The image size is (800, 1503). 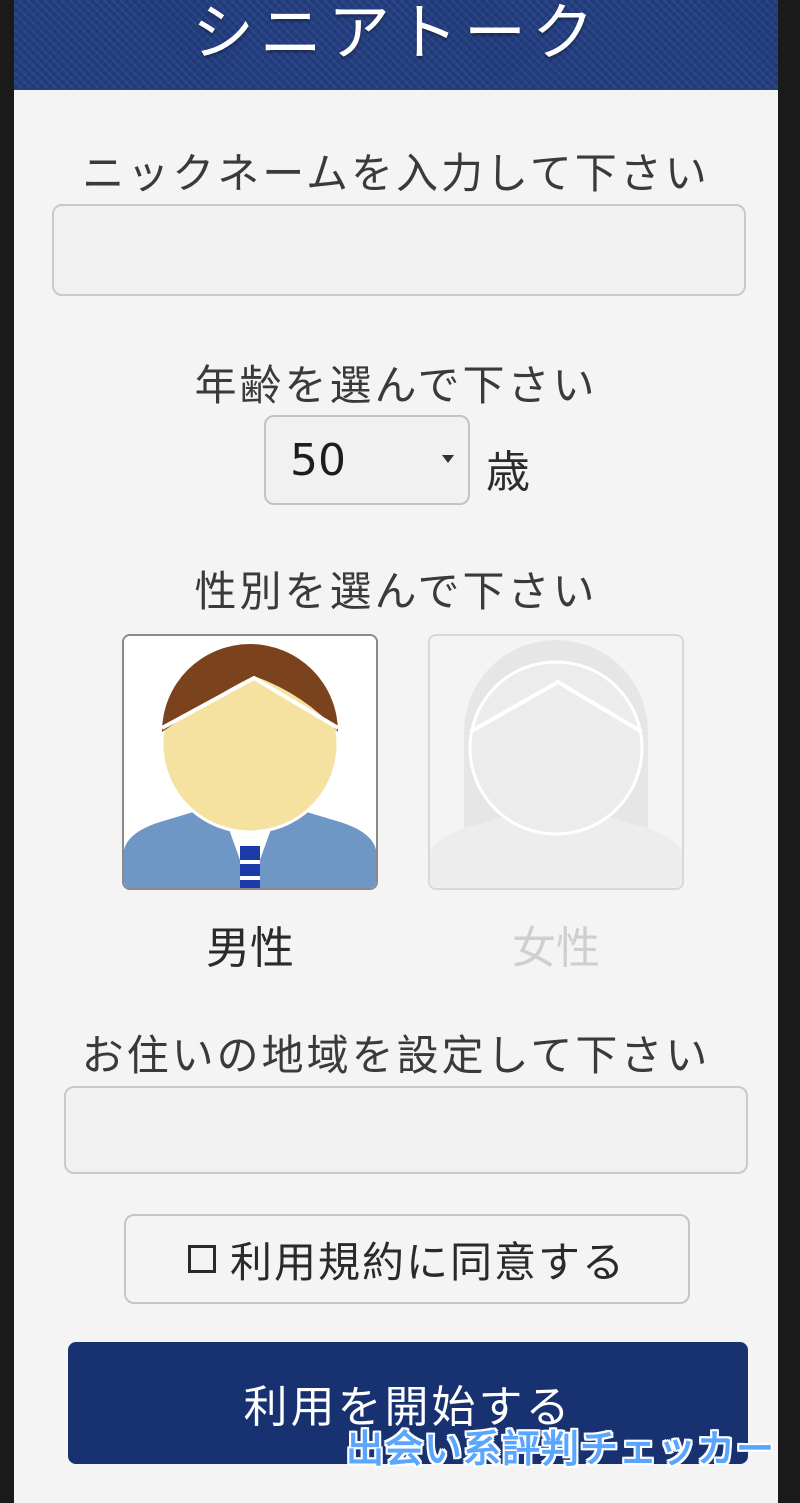 I want to click on gender-option-female, so click(x=556, y=762).